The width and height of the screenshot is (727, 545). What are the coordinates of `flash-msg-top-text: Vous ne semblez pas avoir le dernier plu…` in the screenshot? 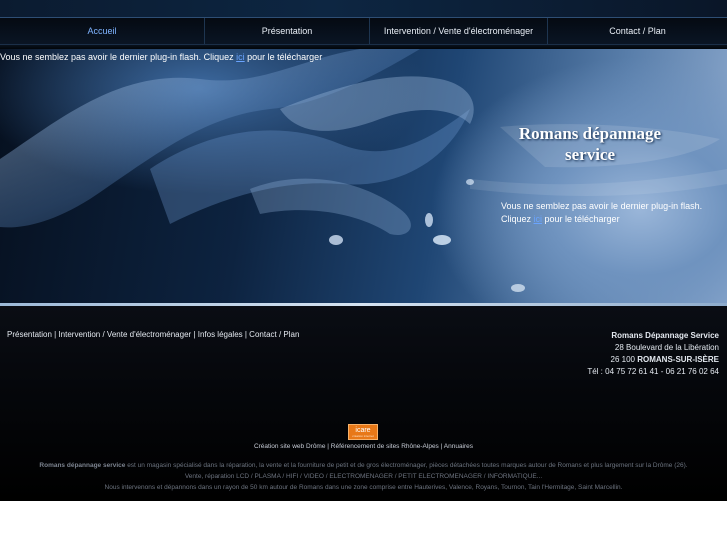 It's located at (118, 57).